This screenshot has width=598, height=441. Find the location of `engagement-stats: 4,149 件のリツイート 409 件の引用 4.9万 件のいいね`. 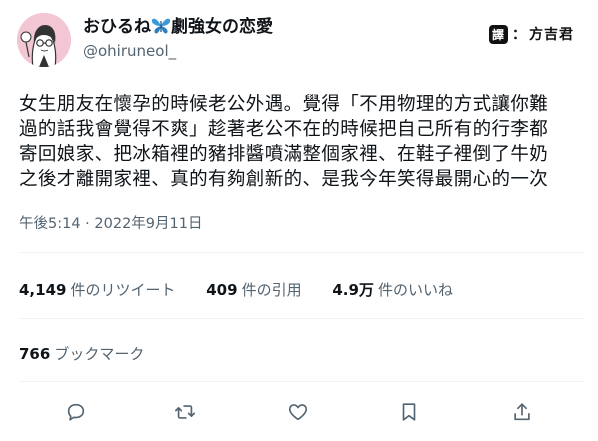

engagement-stats: 4,149 件のリツイート 409 件の引用 4.9万 件のいいね is located at coordinates (249, 289).